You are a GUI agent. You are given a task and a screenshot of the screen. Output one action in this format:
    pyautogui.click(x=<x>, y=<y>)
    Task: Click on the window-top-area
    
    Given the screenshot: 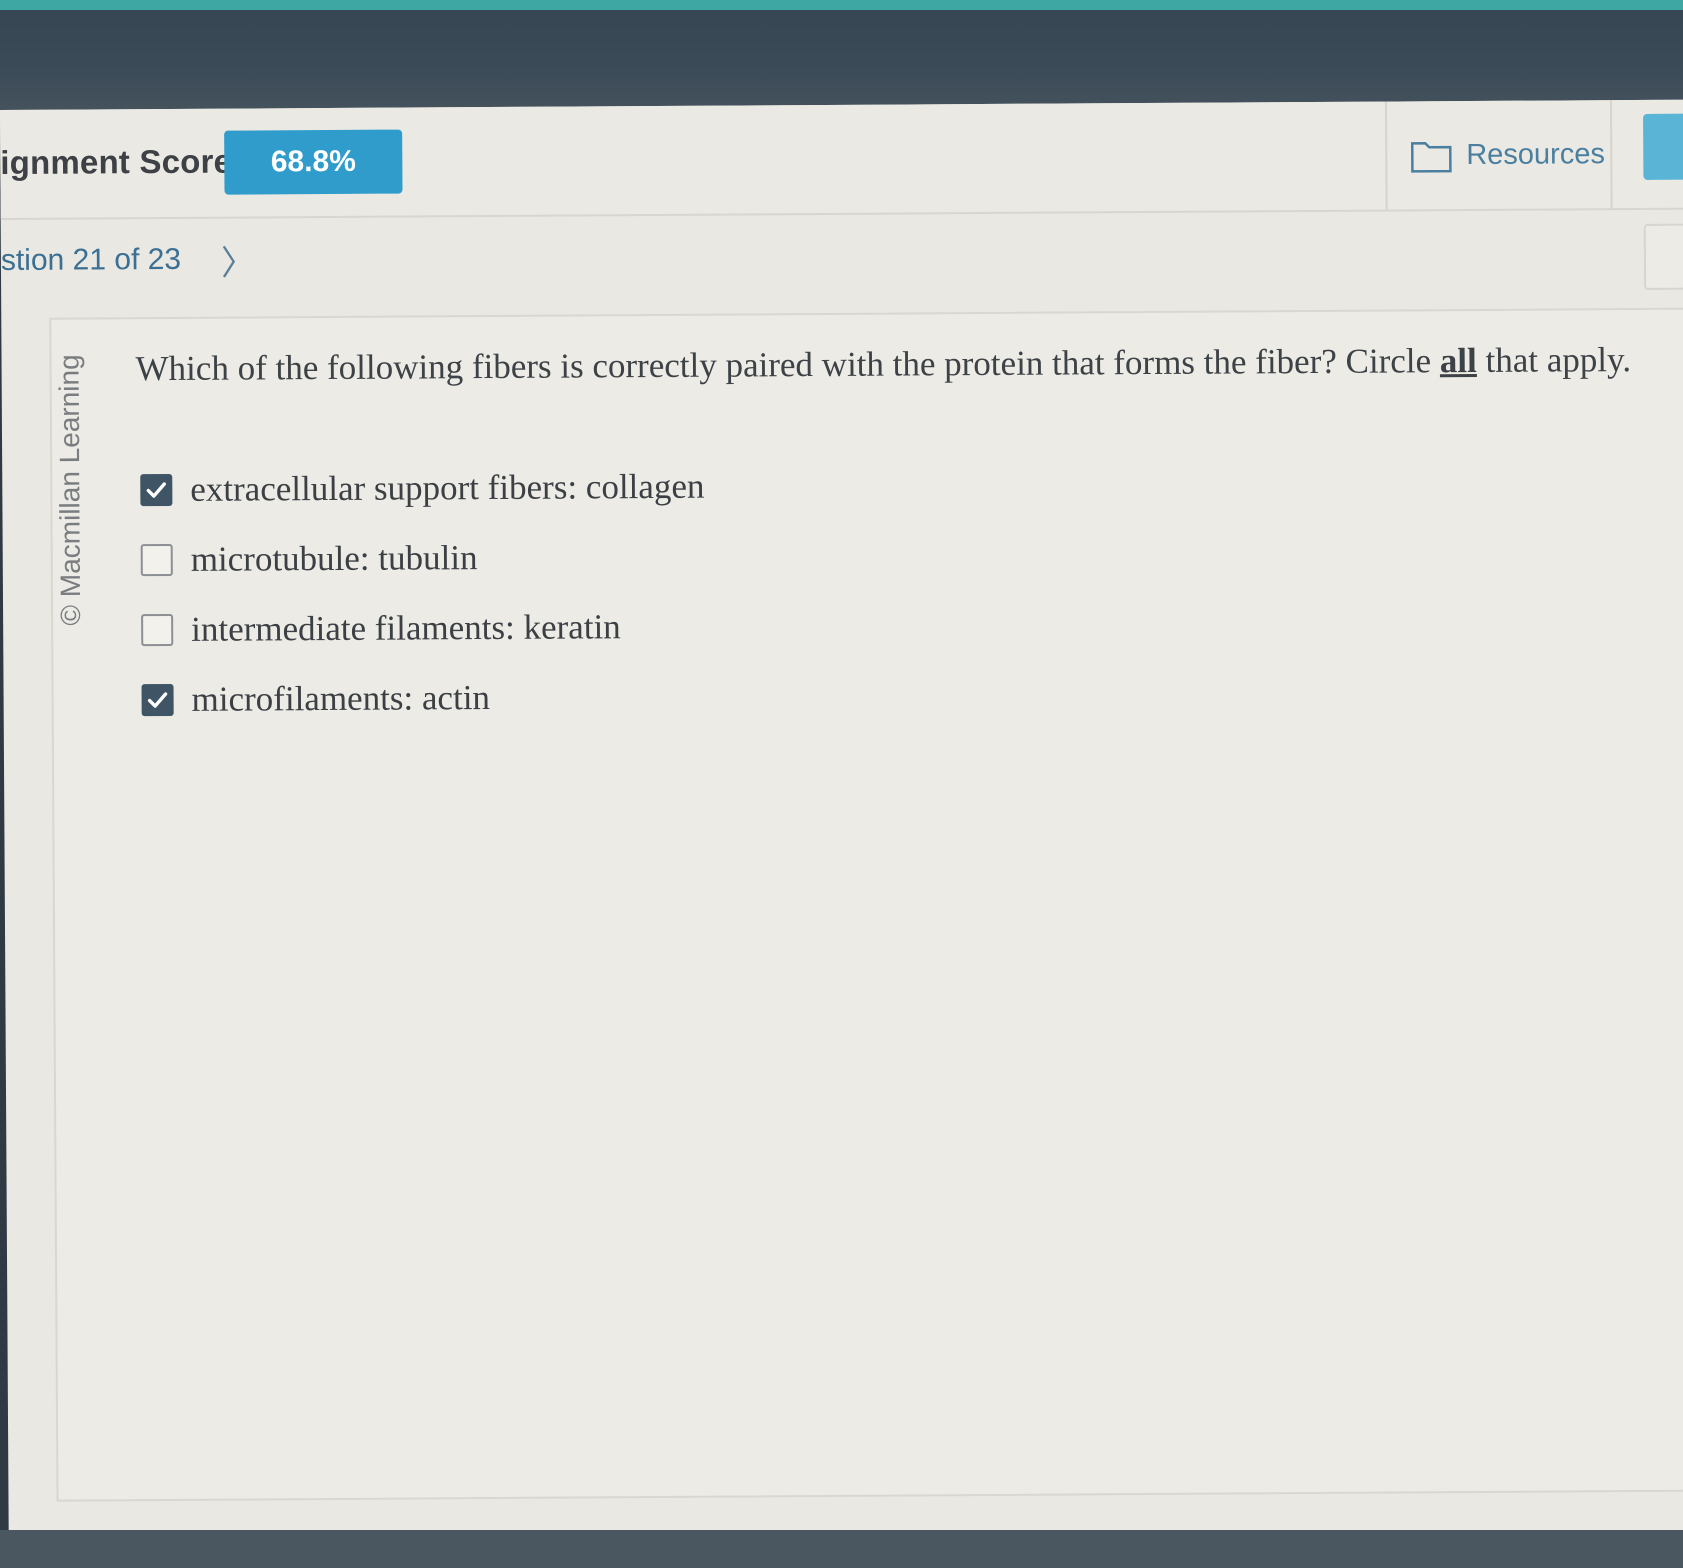 What is the action you would take?
    pyautogui.click(x=841, y=62)
    